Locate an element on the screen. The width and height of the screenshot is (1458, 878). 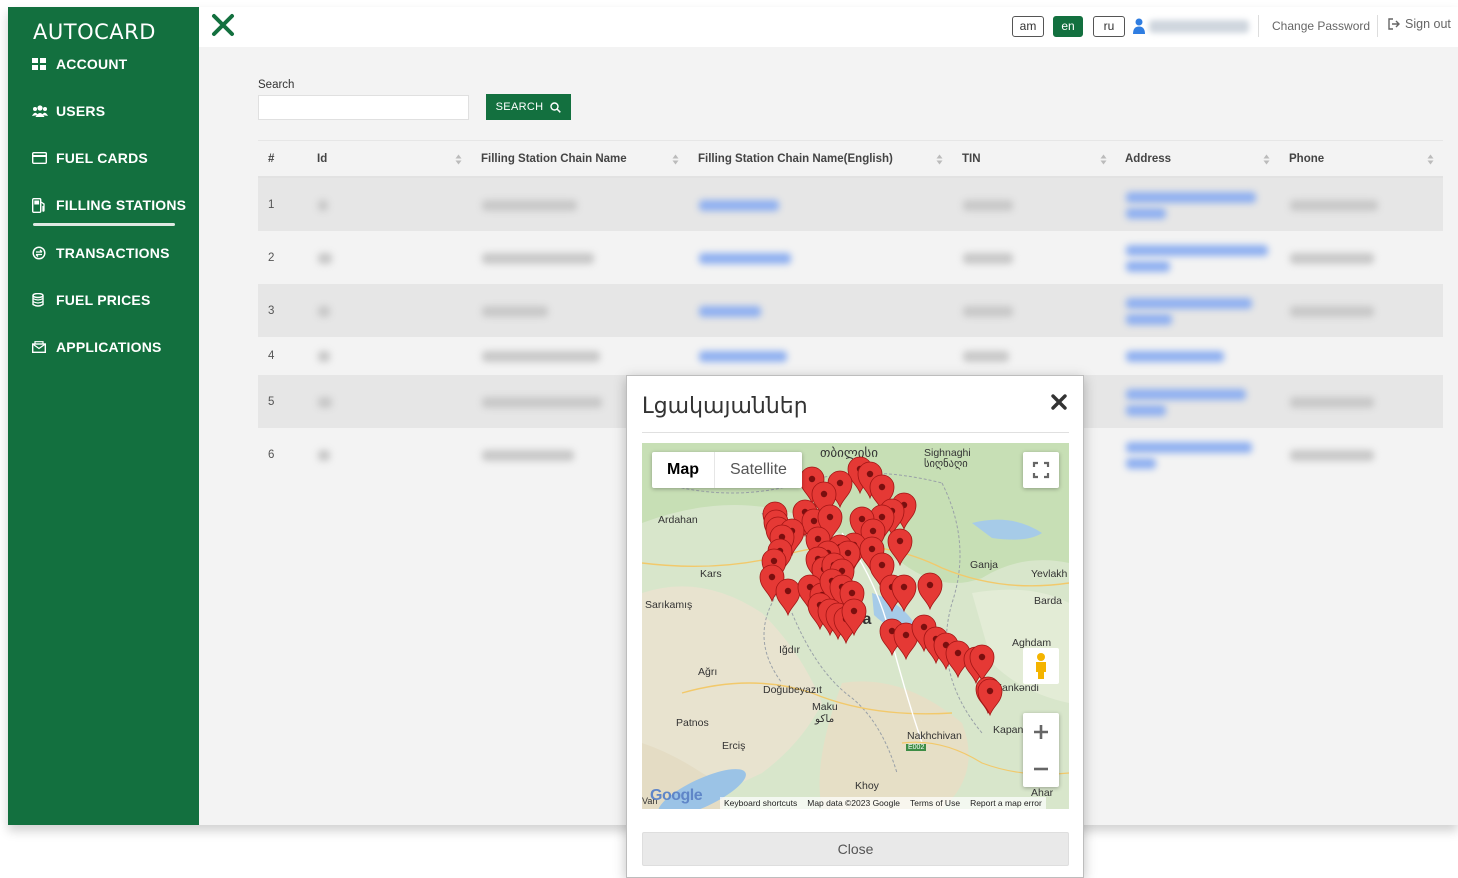
keyboard-shortcuts-link: Keyboard shortcuts is located at coordinates (760, 803).